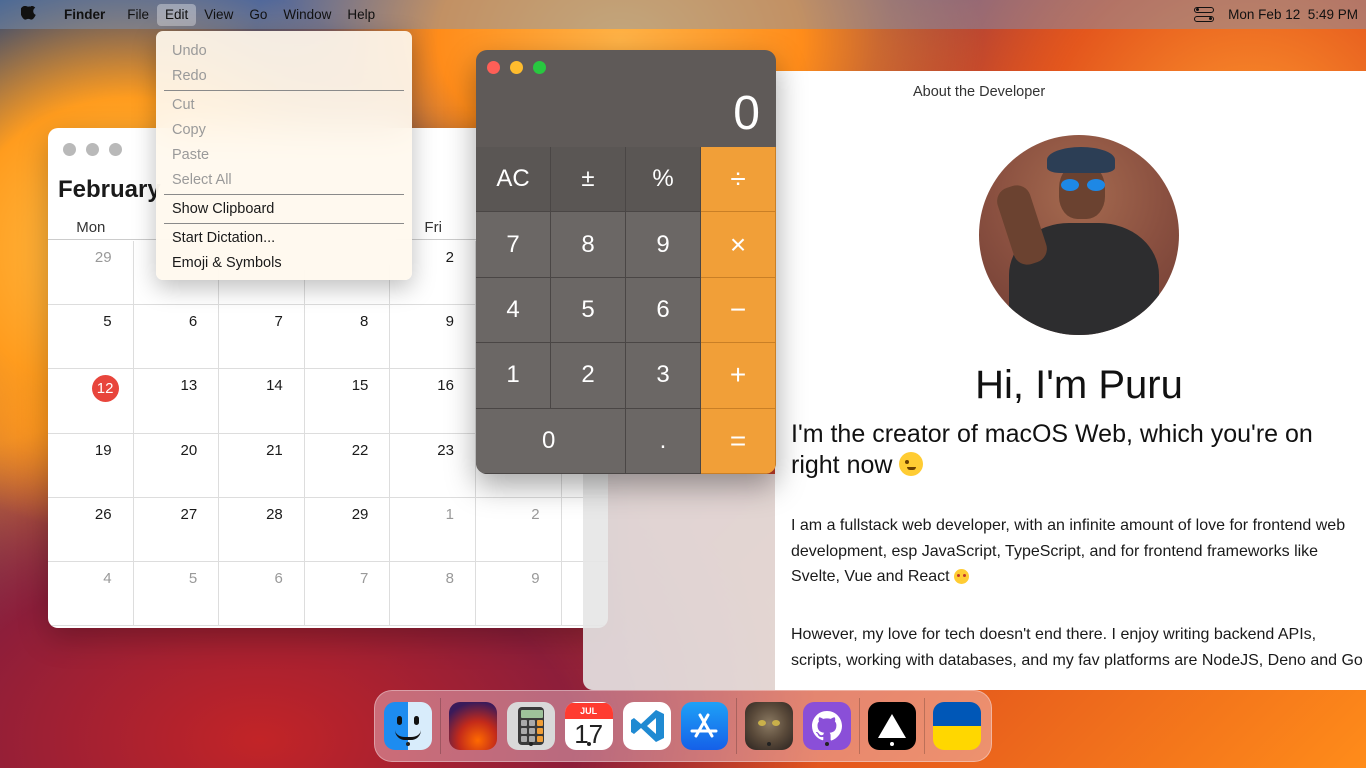 Image resolution: width=1366 pixels, height=768 pixels. What do you see at coordinates (103, 257) in the screenshot?
I see `calendar-day-number: 29` at bounding box center [103, 257].